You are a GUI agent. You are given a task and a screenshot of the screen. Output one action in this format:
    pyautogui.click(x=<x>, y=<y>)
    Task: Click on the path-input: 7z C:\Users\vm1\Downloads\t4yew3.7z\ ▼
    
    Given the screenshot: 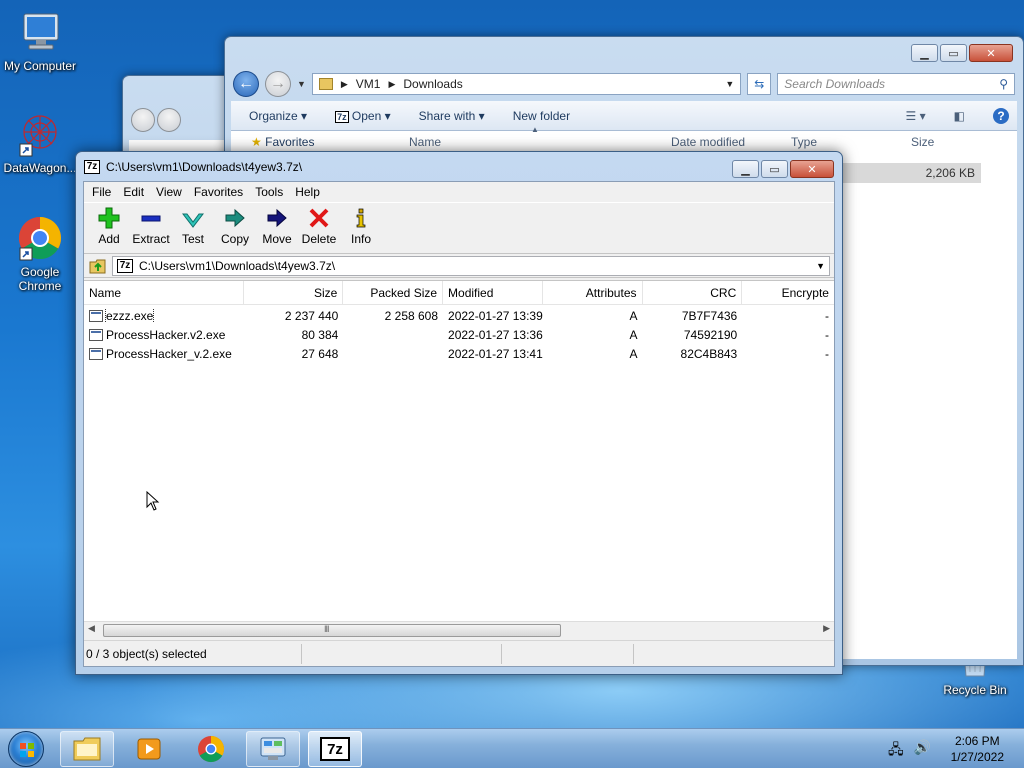 What is the action you would take?
    pyautogui.click(x=471, y=265)
    